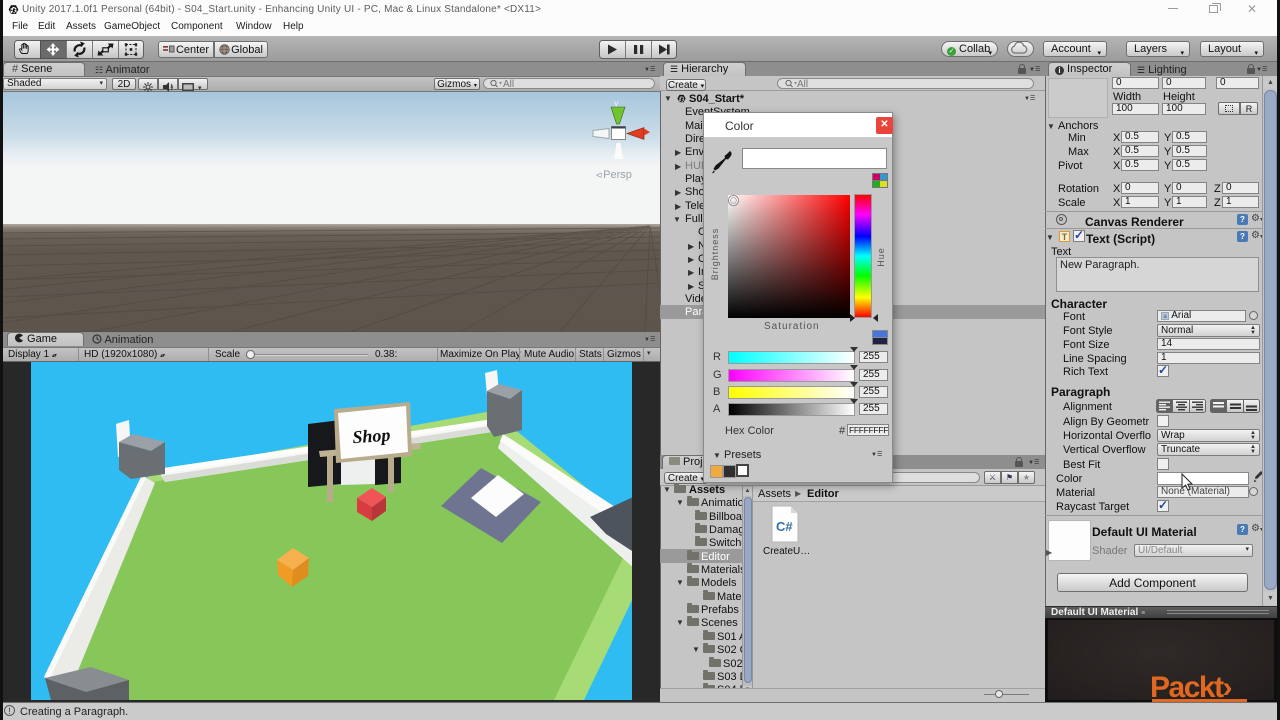 Image resolution: width=1280 pixels, height=720 pixels. I want to click on svg-text: Packt›, so click(1191, 686).